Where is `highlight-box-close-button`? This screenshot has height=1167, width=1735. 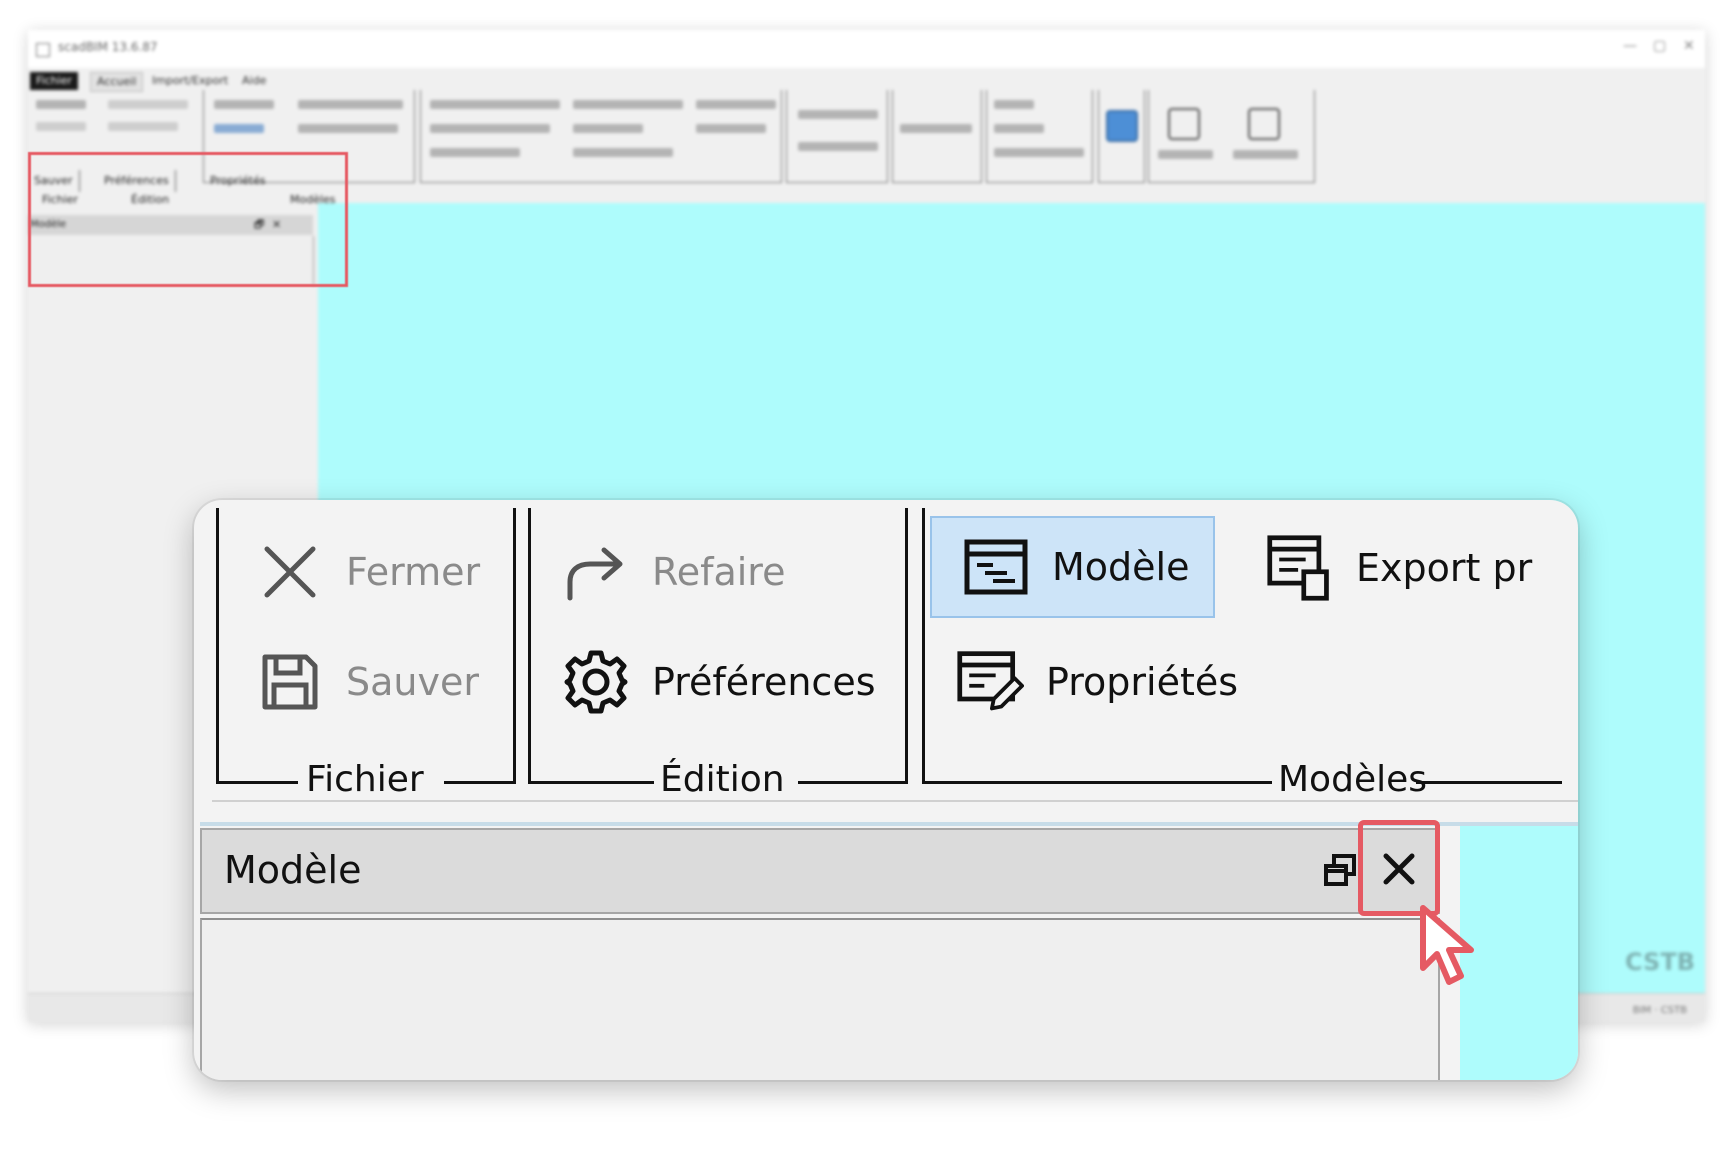
highlight-box-close-button is located at coordinates (1399, 868).